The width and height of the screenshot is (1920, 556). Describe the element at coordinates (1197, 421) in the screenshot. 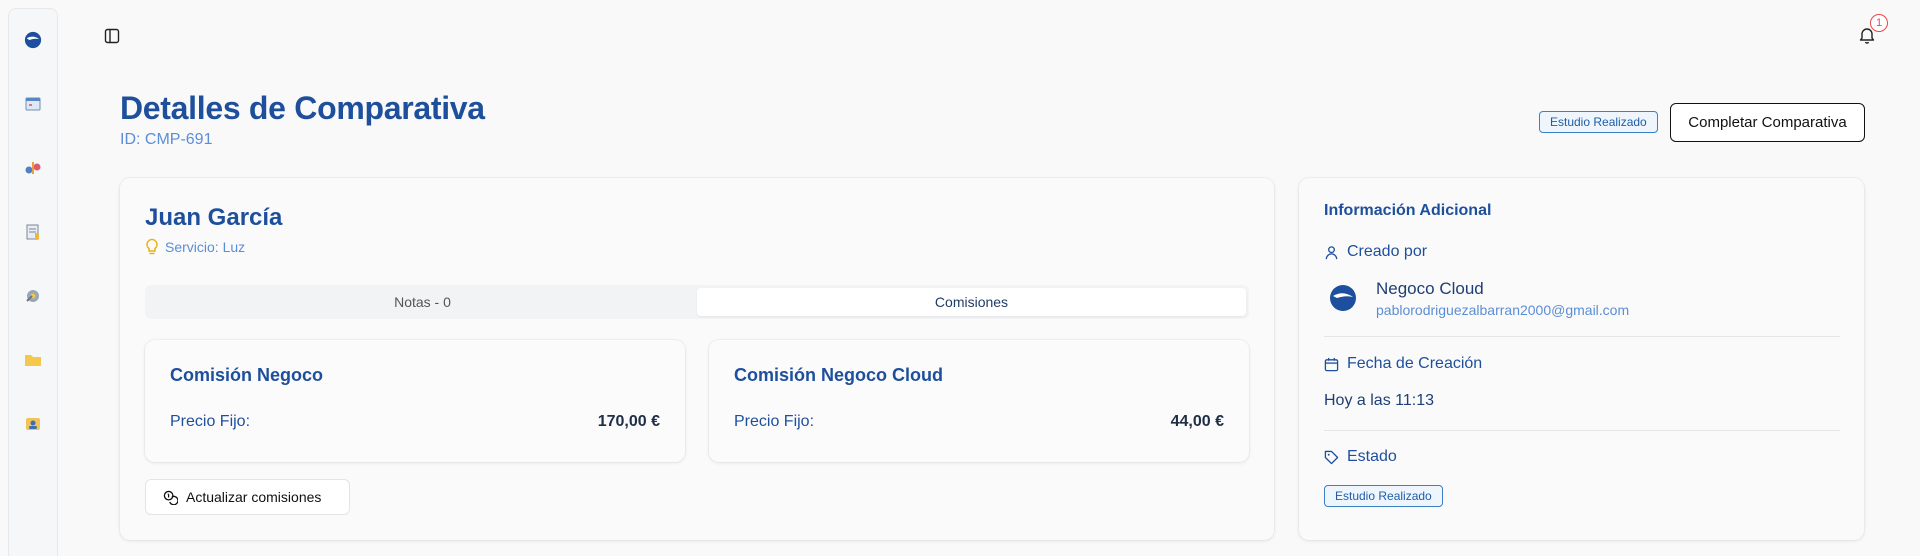

I see `commission-value: 44,00 €` at that location.